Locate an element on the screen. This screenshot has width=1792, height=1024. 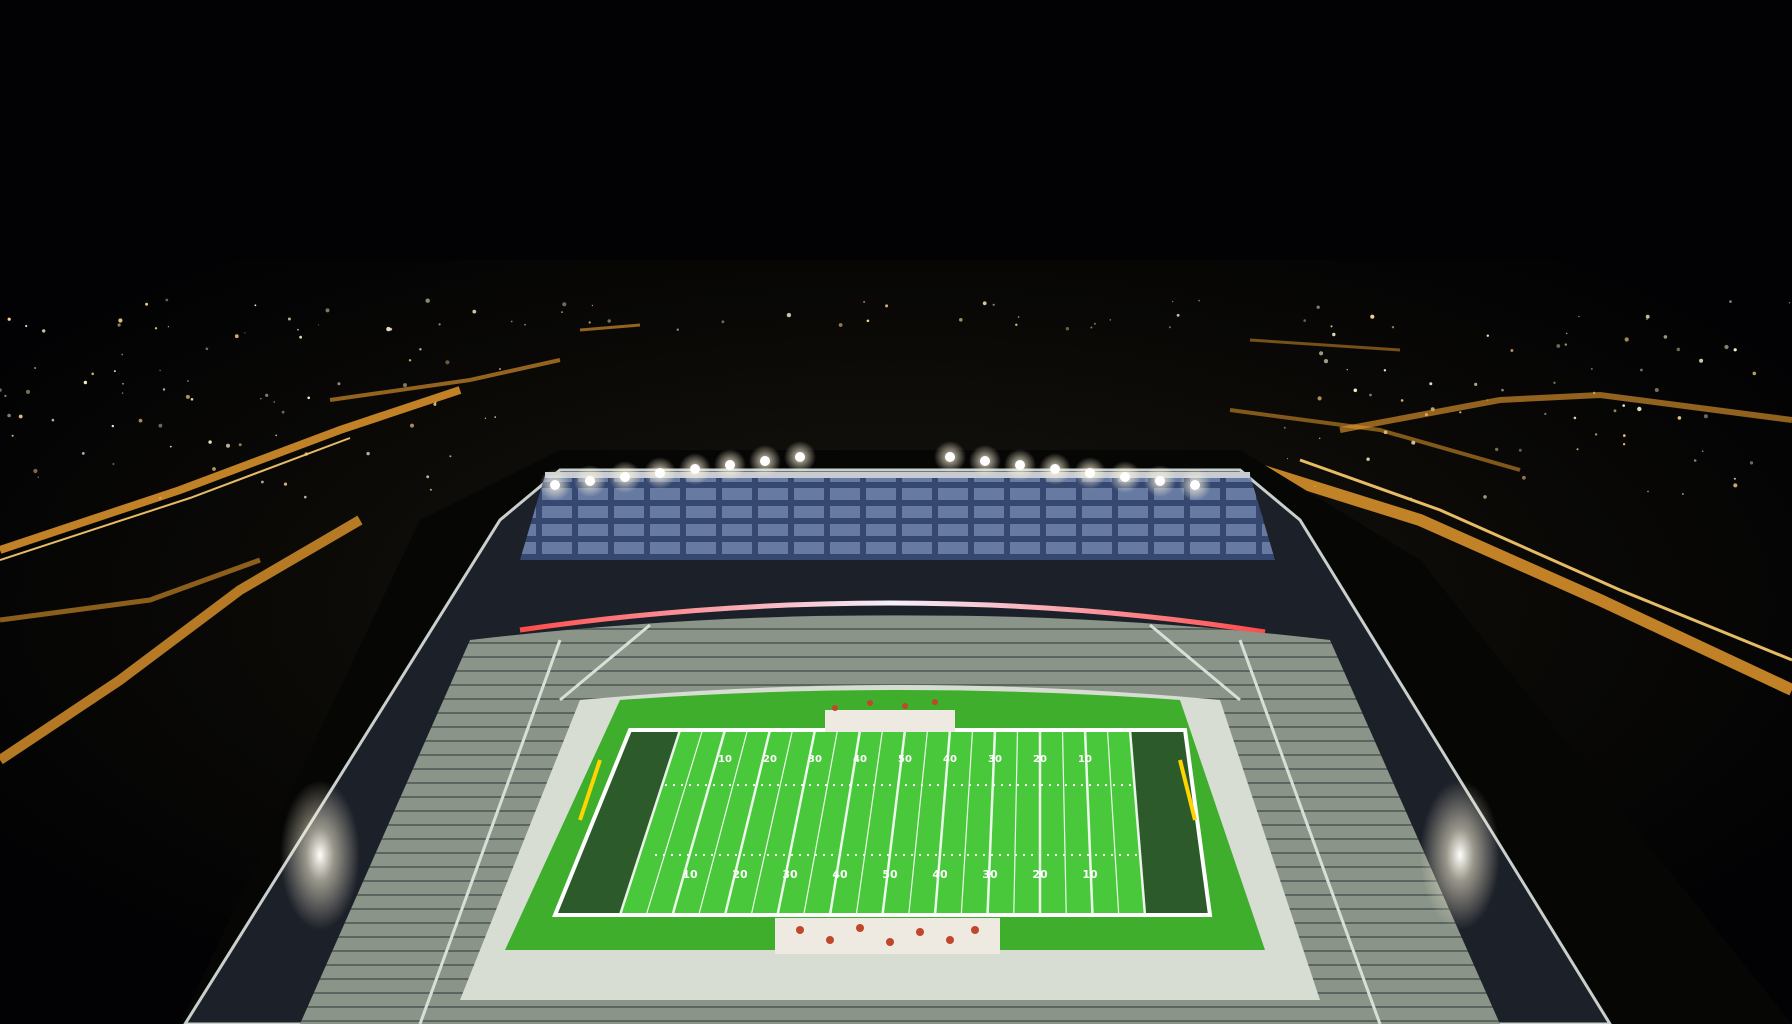
yard-number: 40 is located at coordinates (940, 874).